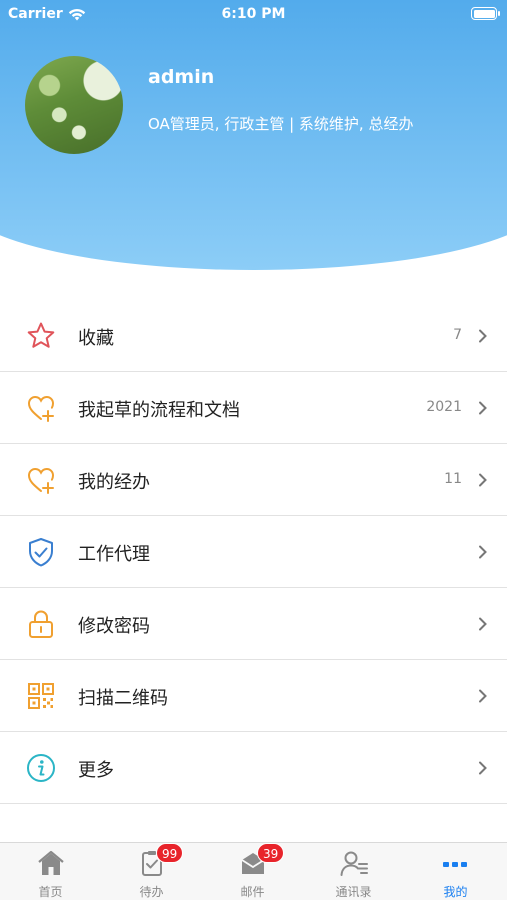  What do you see at coordinates (253, 696) in the screenshot?
I see `menu-item-scan-qr: 扫描二维码` at bounding box center [253, 696].